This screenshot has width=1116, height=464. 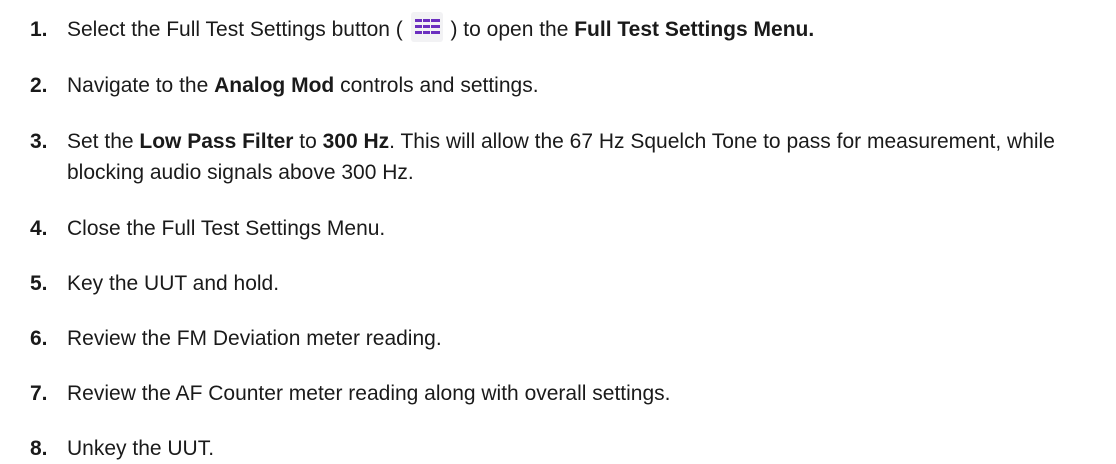 What do you see at coordinates (587, 448) in the screenshot?
I see `step-text: Unkey the UUT.` at bounding box center [587, 448].